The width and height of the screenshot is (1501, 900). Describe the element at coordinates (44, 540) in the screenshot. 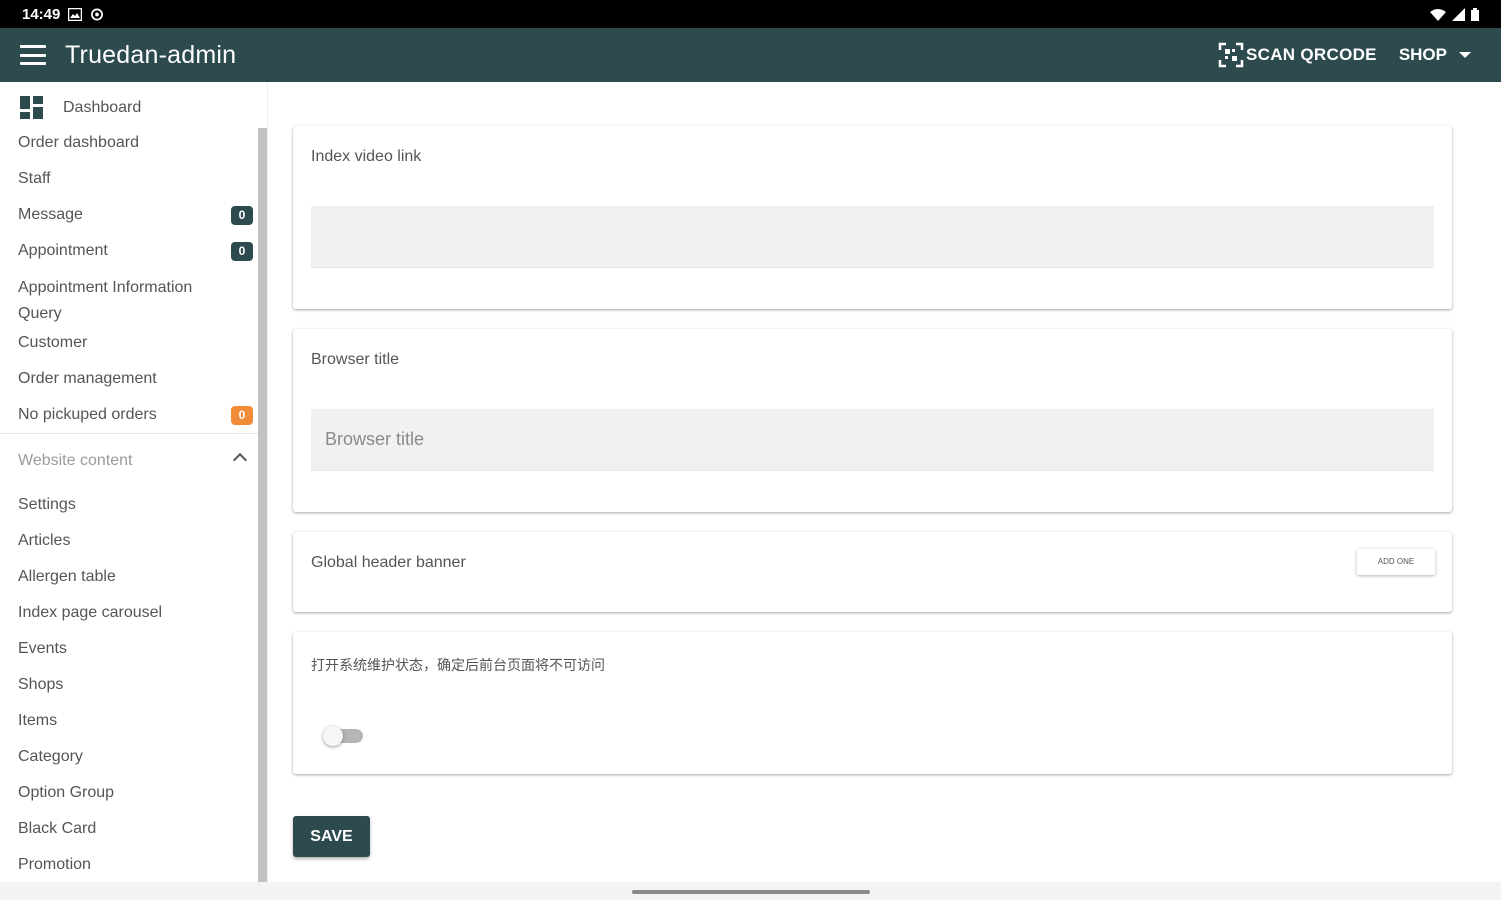

I see `sidebar-item-label: Articles` at that location.